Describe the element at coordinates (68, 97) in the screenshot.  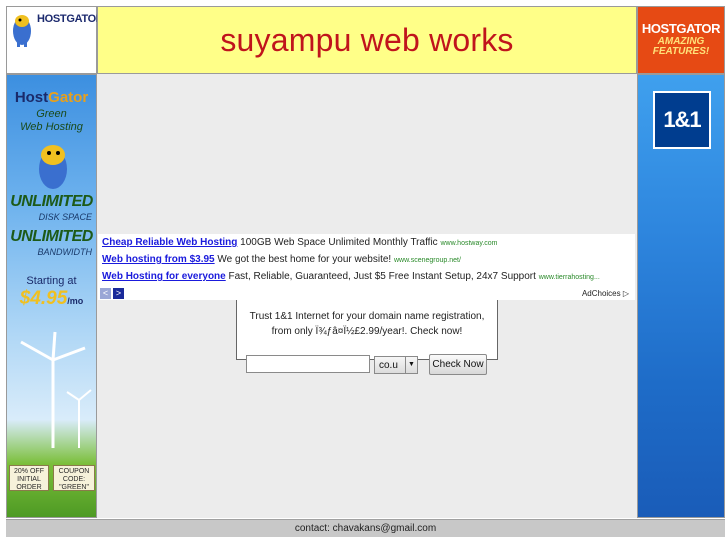
I see `brand-gator: Gator` at that location.